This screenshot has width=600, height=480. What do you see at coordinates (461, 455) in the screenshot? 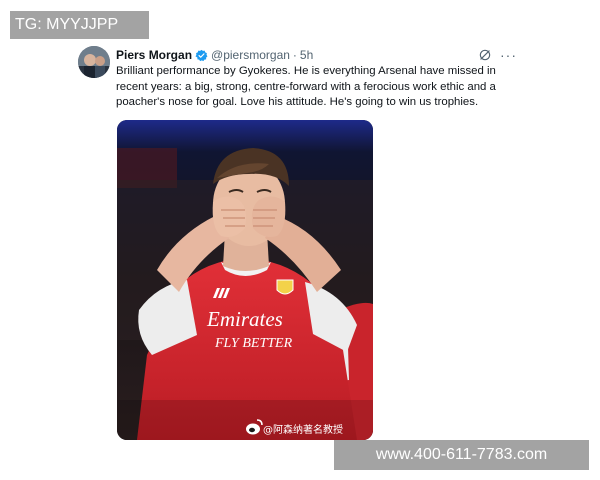
I see `url-overlay: www.400-611-7783.com` at bounding box center [461, 455].